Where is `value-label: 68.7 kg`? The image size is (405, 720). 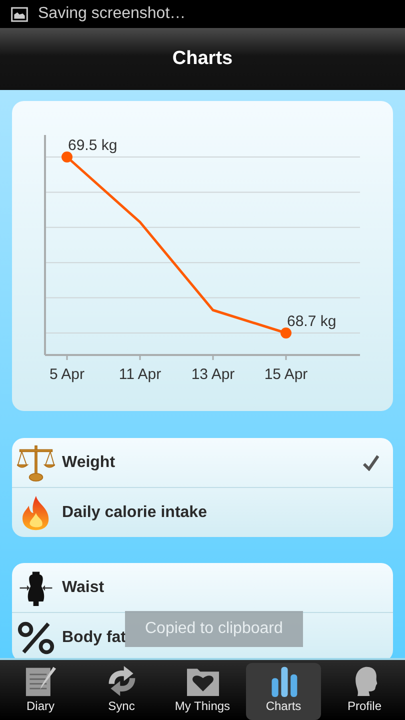
value-label: 68.7 kg is located at coordinates (311, 321).